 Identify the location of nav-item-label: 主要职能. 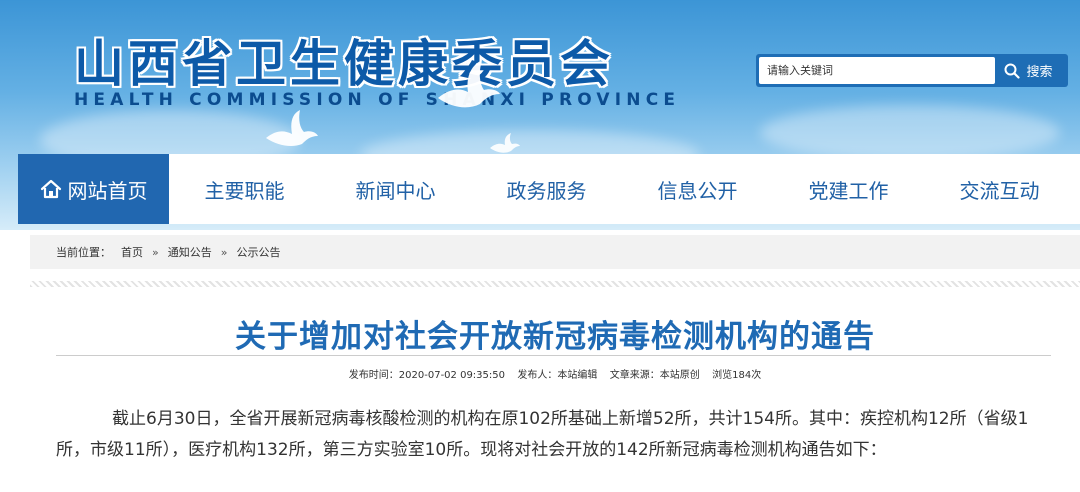
(244, 190).